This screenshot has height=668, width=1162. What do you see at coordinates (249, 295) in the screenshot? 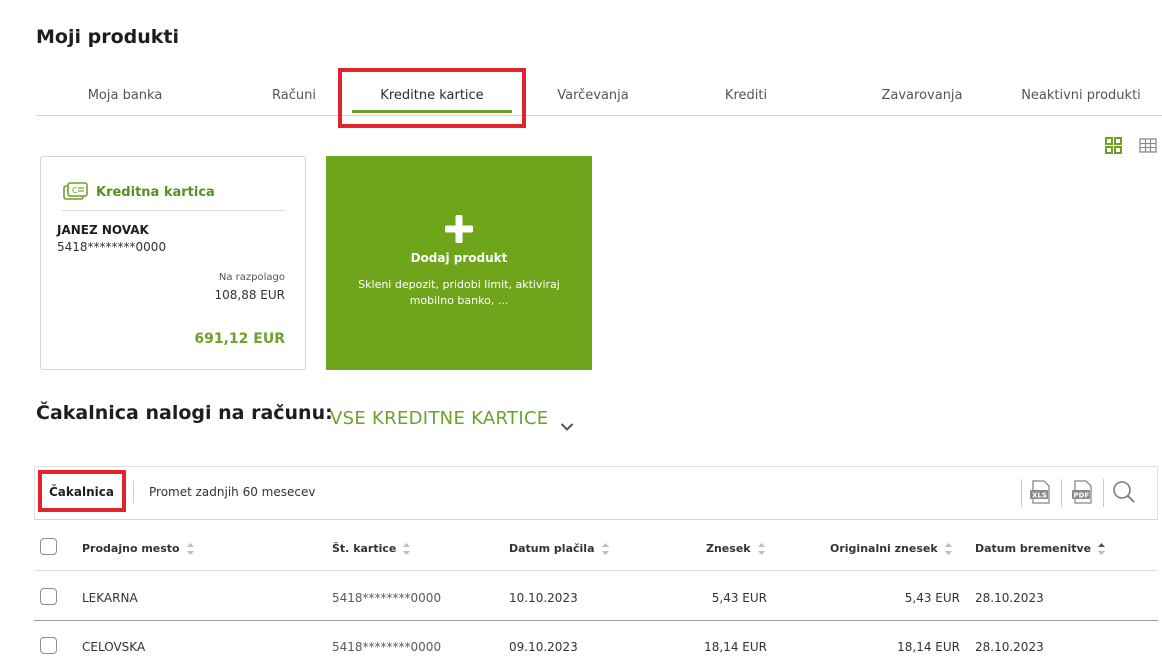
I see `available-value: 108,88 EUR` at bounding box center [249, 295].